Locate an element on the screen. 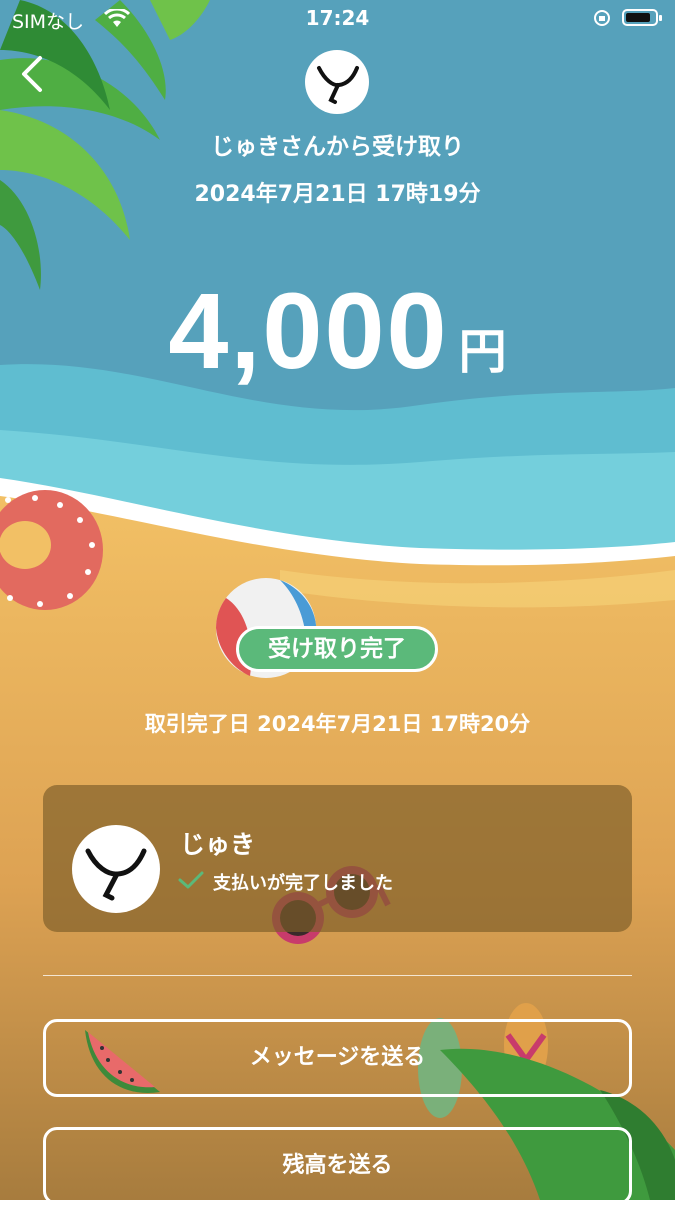 The width and height of the screenshot is (675, 1205). battery-icon is located at coordinates (642, 17).